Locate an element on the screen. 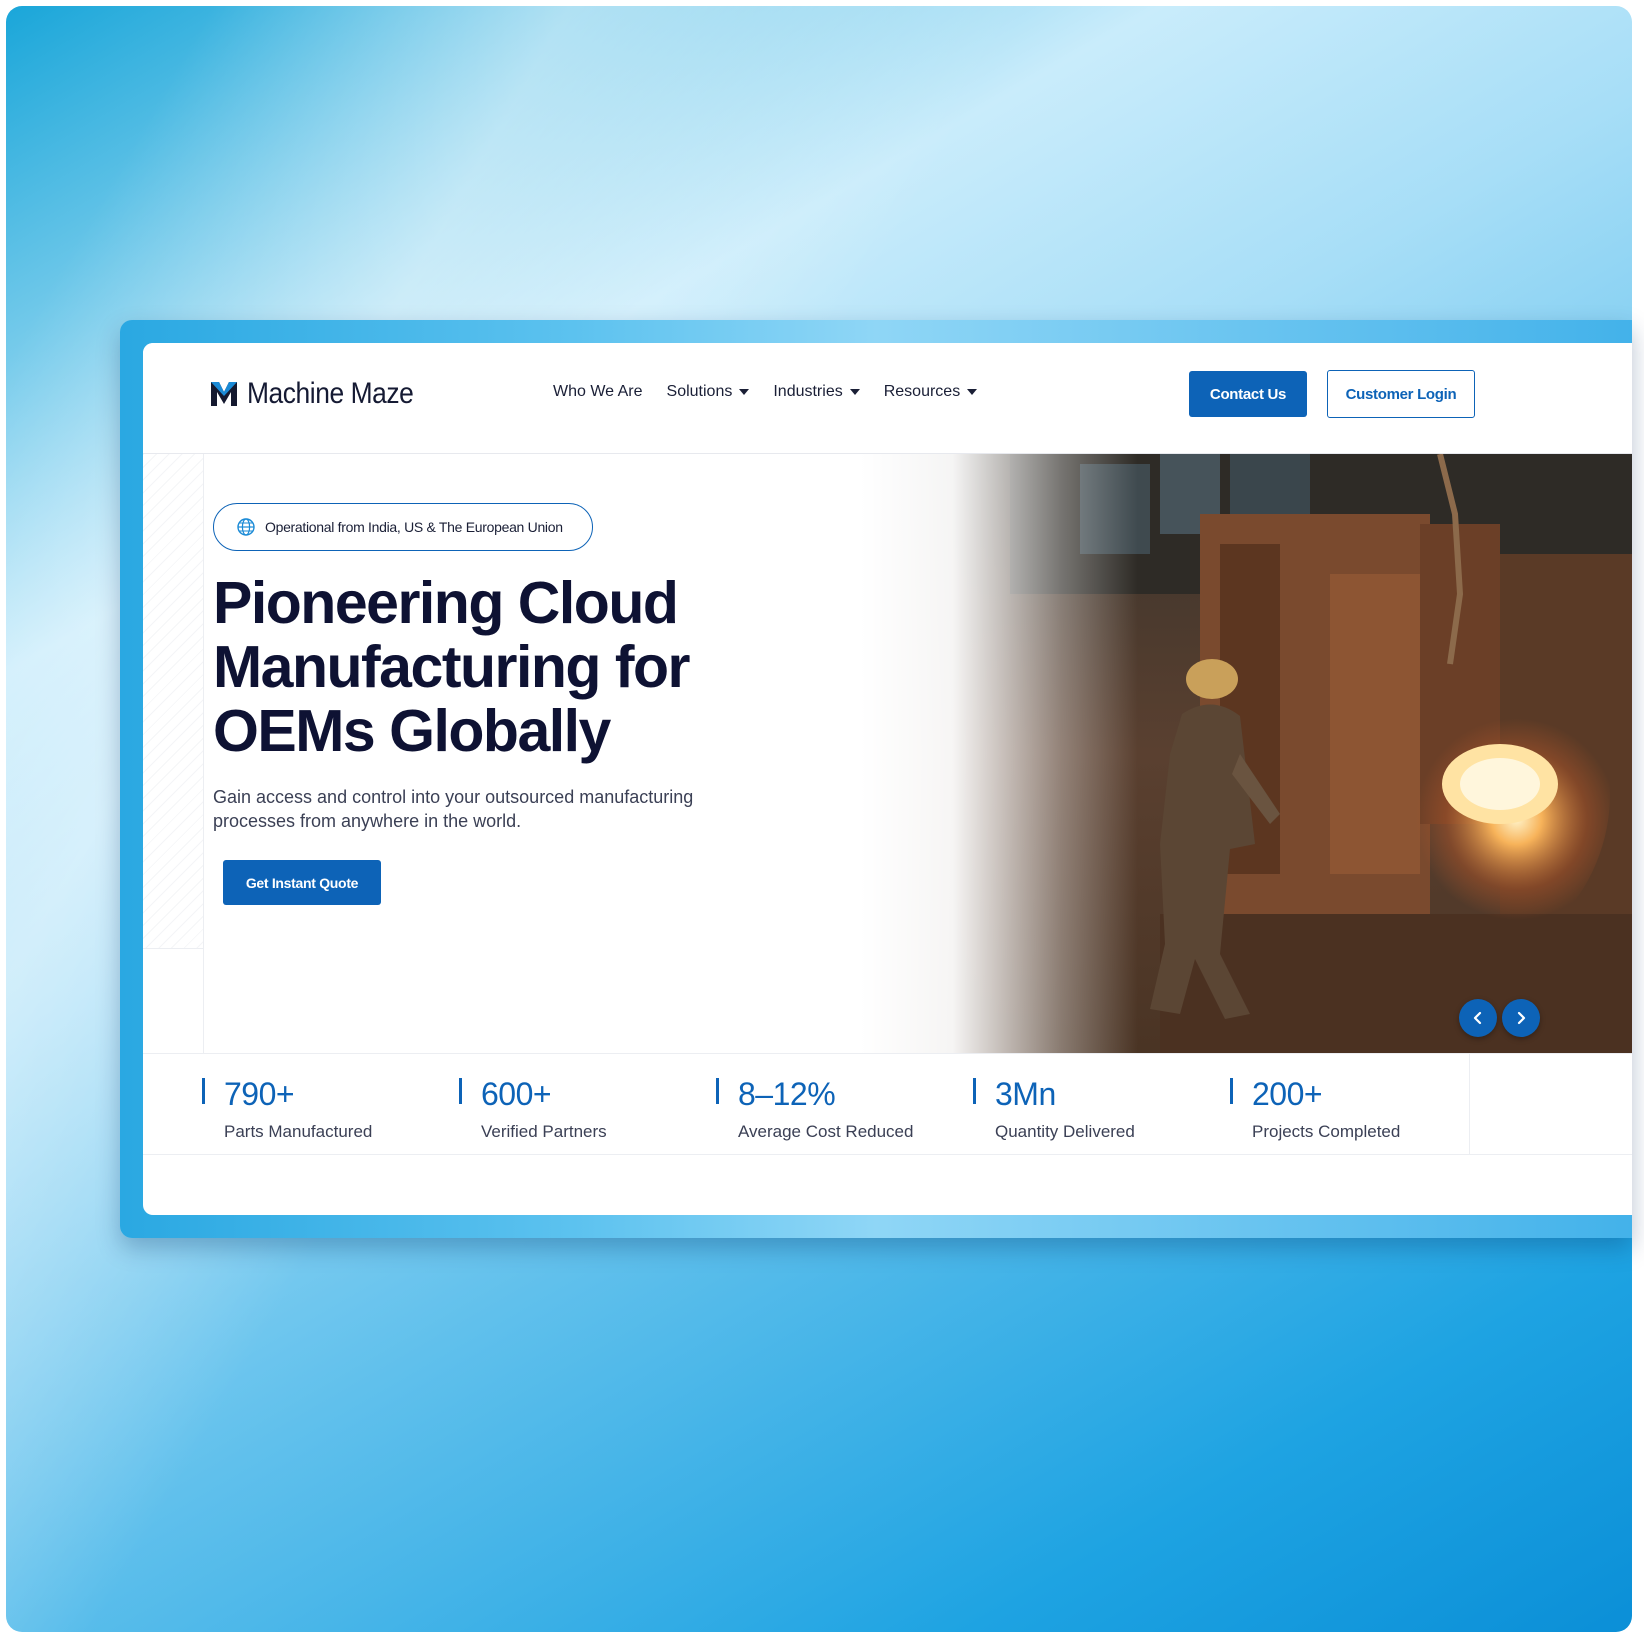 Image resolution: width=1644 pixels, height=1644 pixels. stat-label: Projects Completed is located at coordinates (1326, 1131).